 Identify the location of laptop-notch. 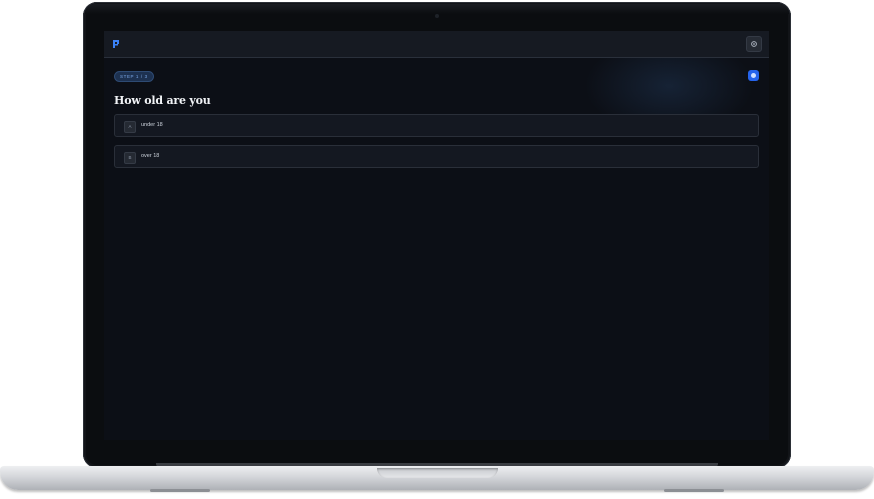
(437, 473).